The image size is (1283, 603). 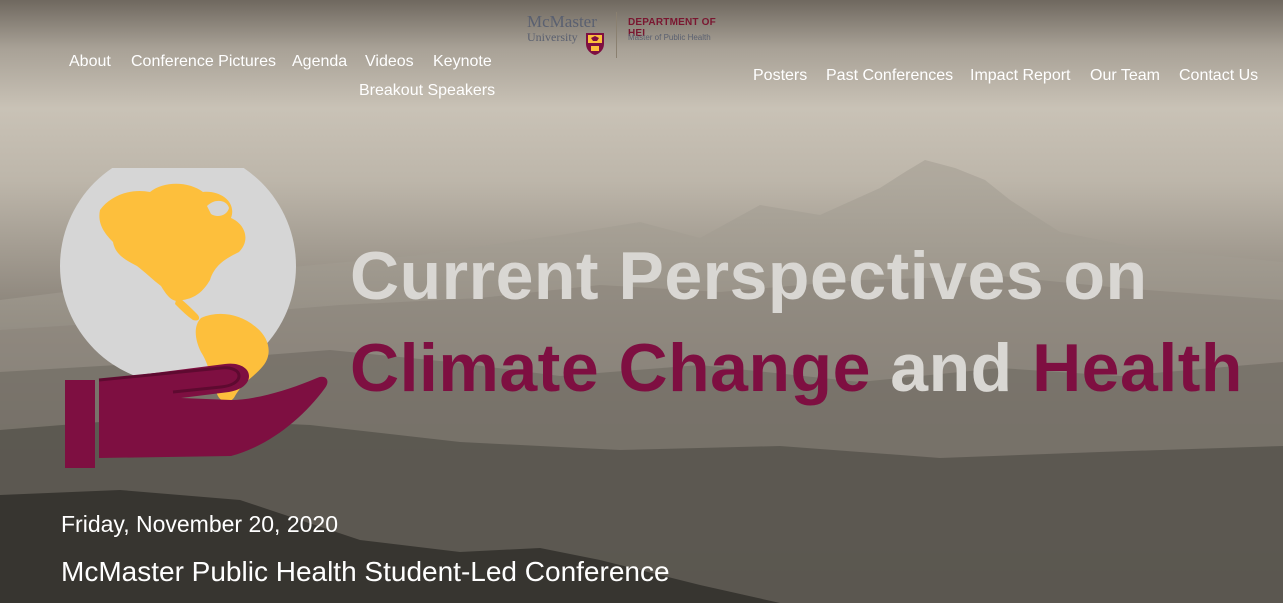 I want to click on globe-in-hand-icon, so click(x=194, y=318).